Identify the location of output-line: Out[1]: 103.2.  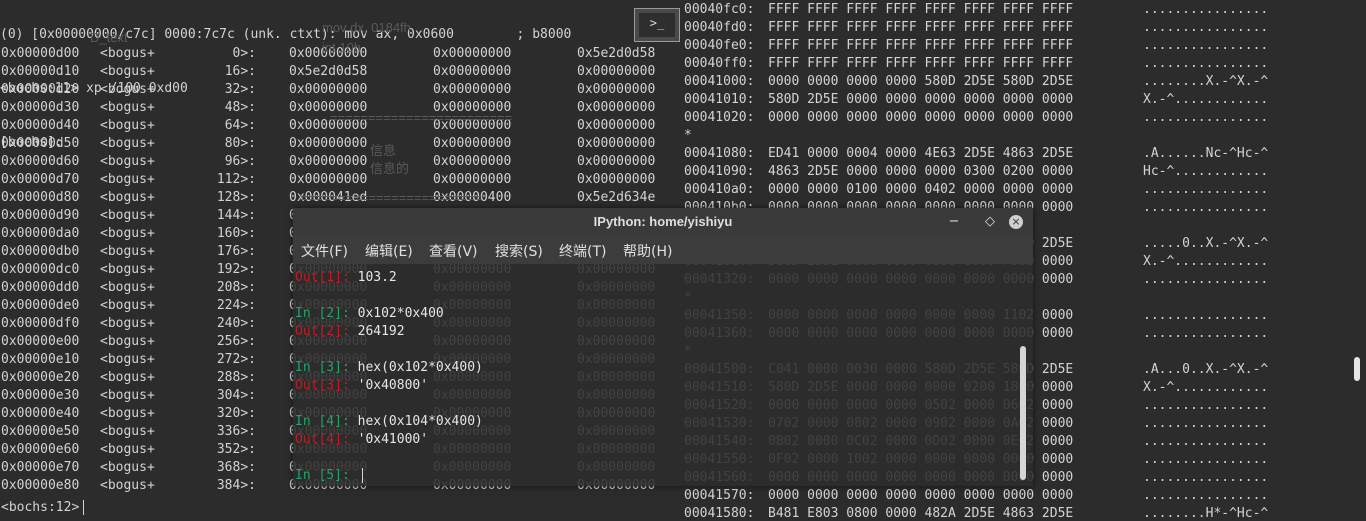
(346, 278).